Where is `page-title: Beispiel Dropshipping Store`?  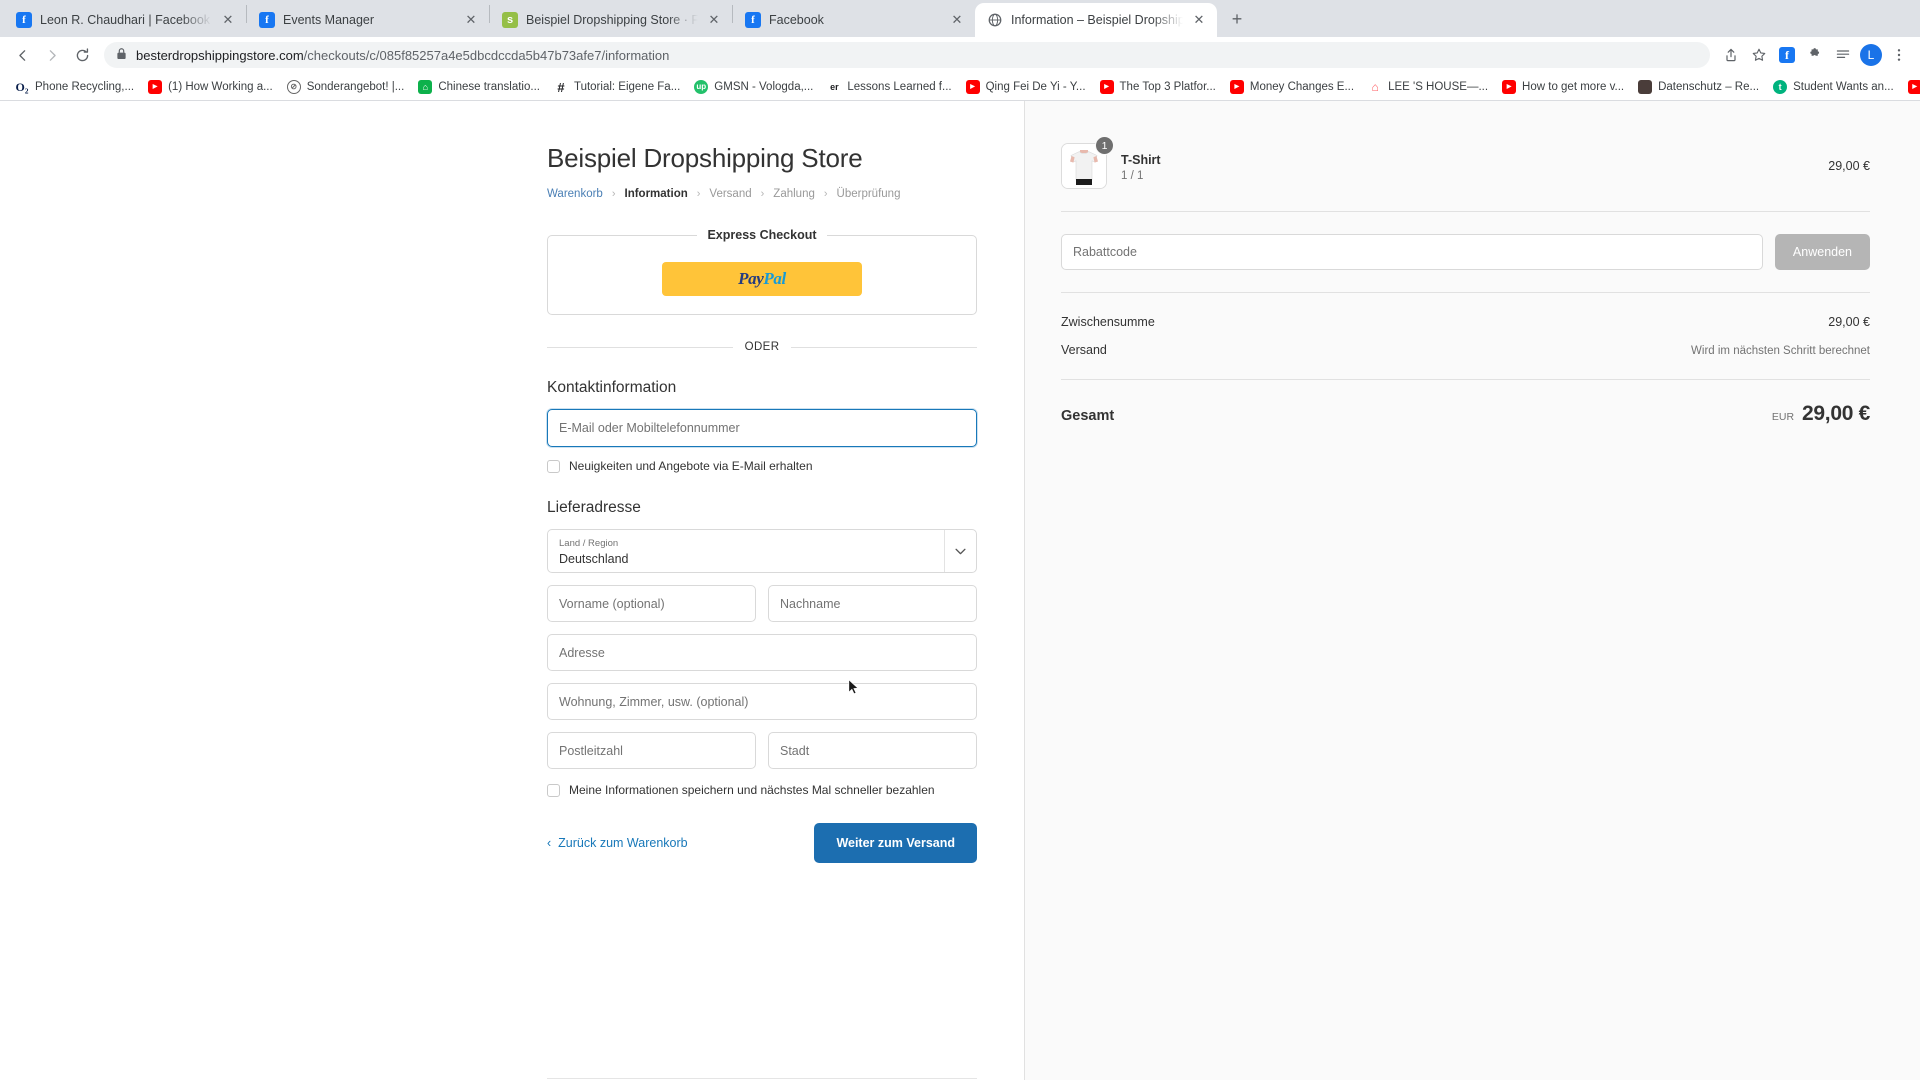 page-title: Beispiel Dropshipping Store is located at coordinates (705, 158).